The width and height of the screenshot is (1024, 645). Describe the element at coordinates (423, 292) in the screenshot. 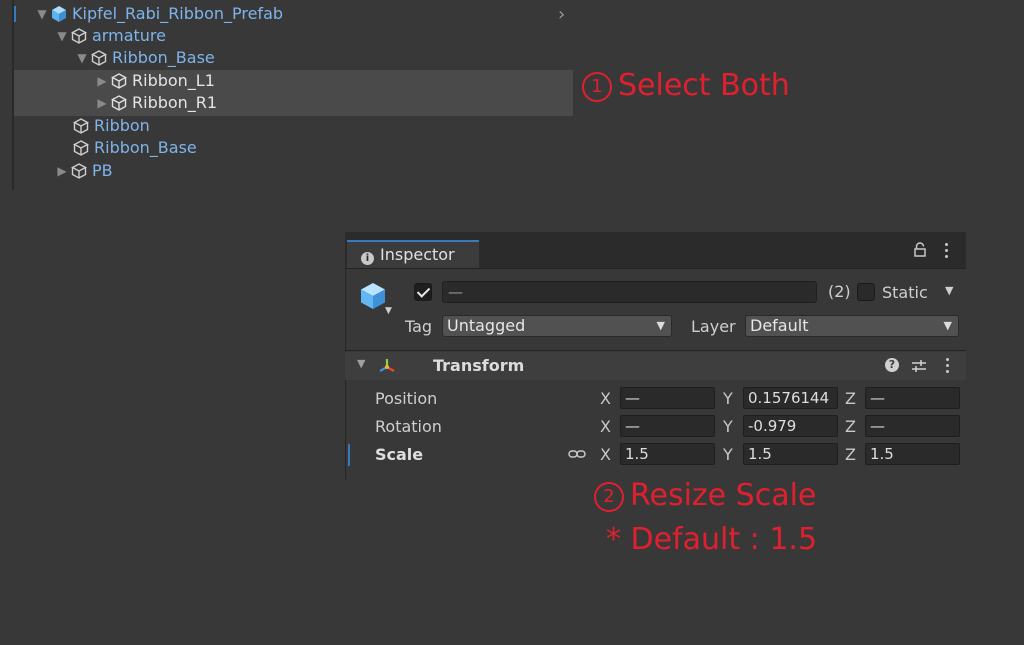

I see `active-checkbox` at that location.